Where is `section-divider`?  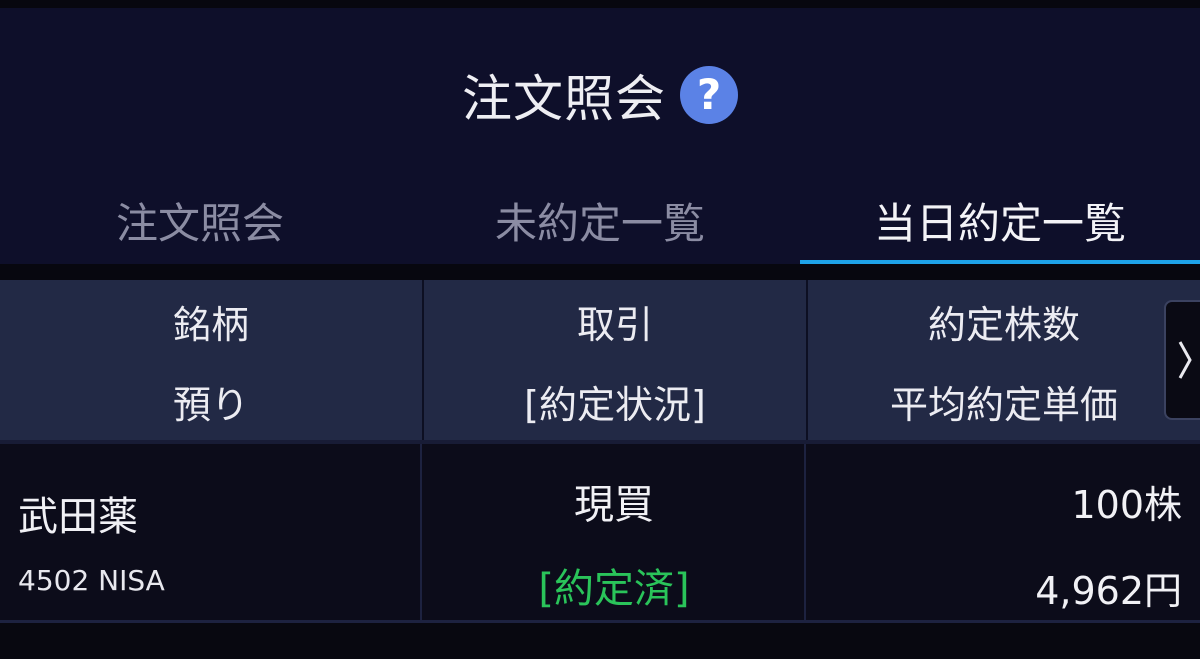
section-divider is located at coordinates (600, 272).